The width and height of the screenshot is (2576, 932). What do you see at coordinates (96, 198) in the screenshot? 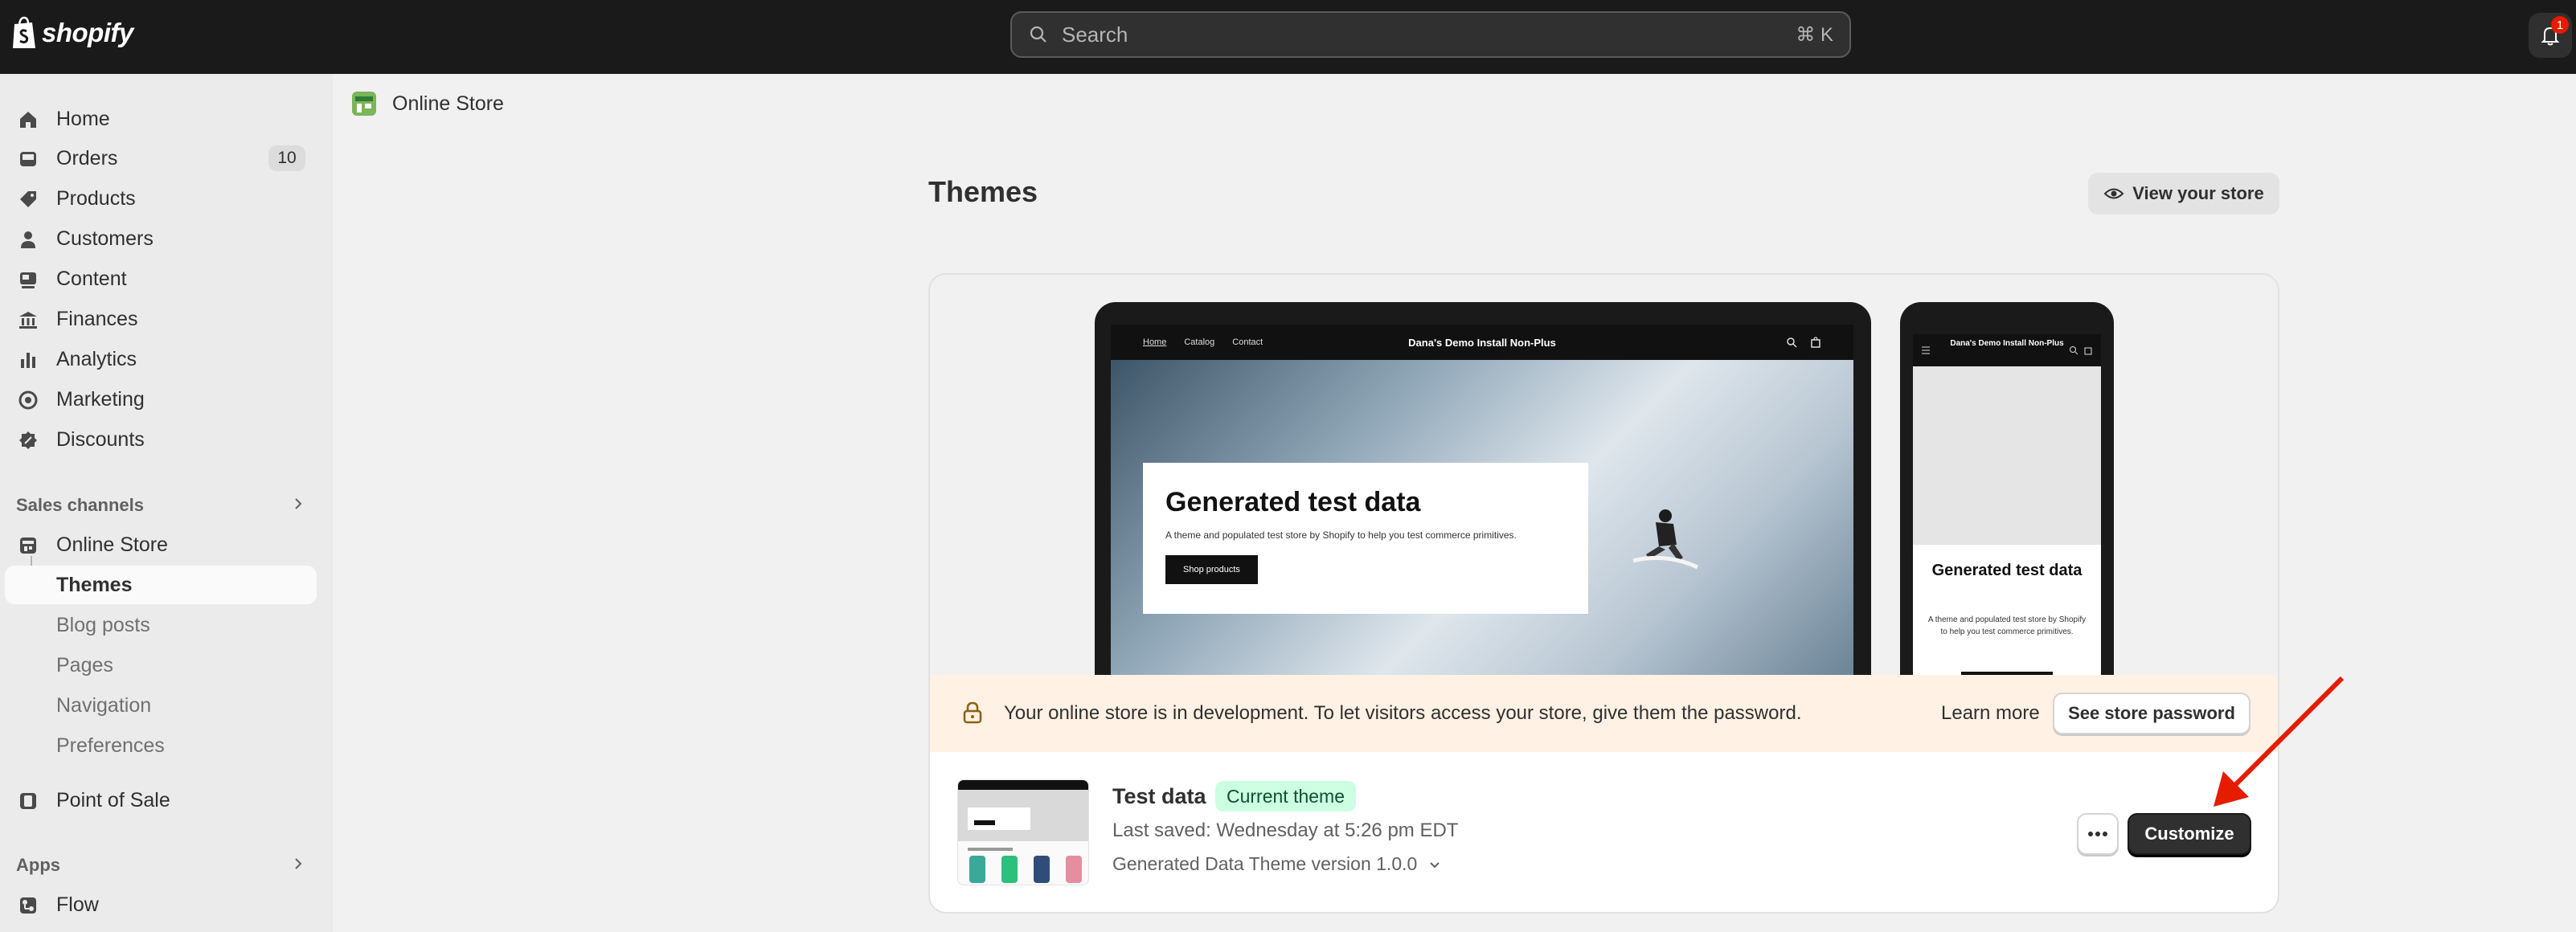
I see `sidebar-item-label: Products` at bounding box center [96, 198].